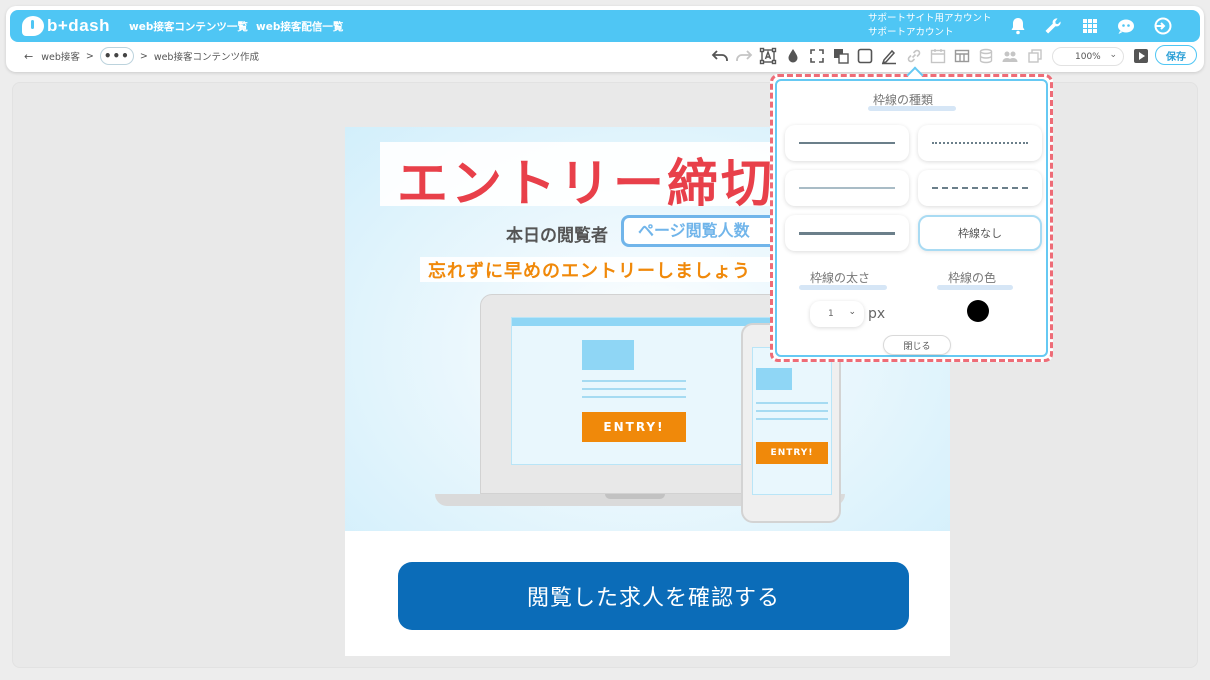 The height and width of the screenshot is (680, 1210). What do you see at coordinates (206, 57) in the screenshot?
I see `breadcrumb-current: web接客コンテンツ作成` at bounding box center [206, 57].